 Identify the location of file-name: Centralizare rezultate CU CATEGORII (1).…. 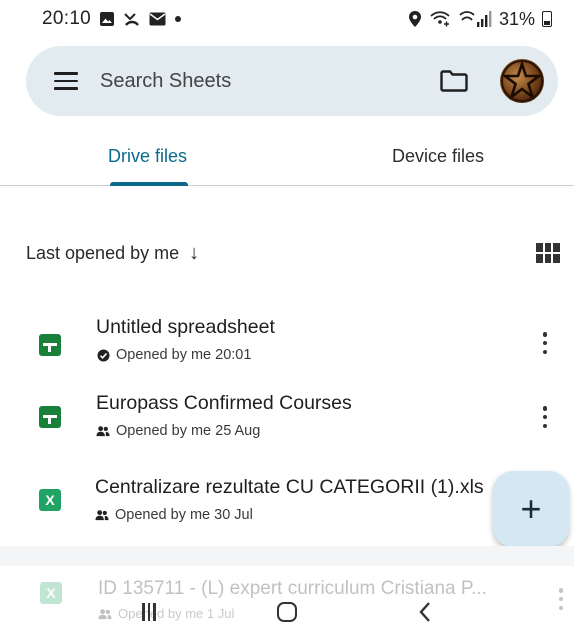
(289, 487).